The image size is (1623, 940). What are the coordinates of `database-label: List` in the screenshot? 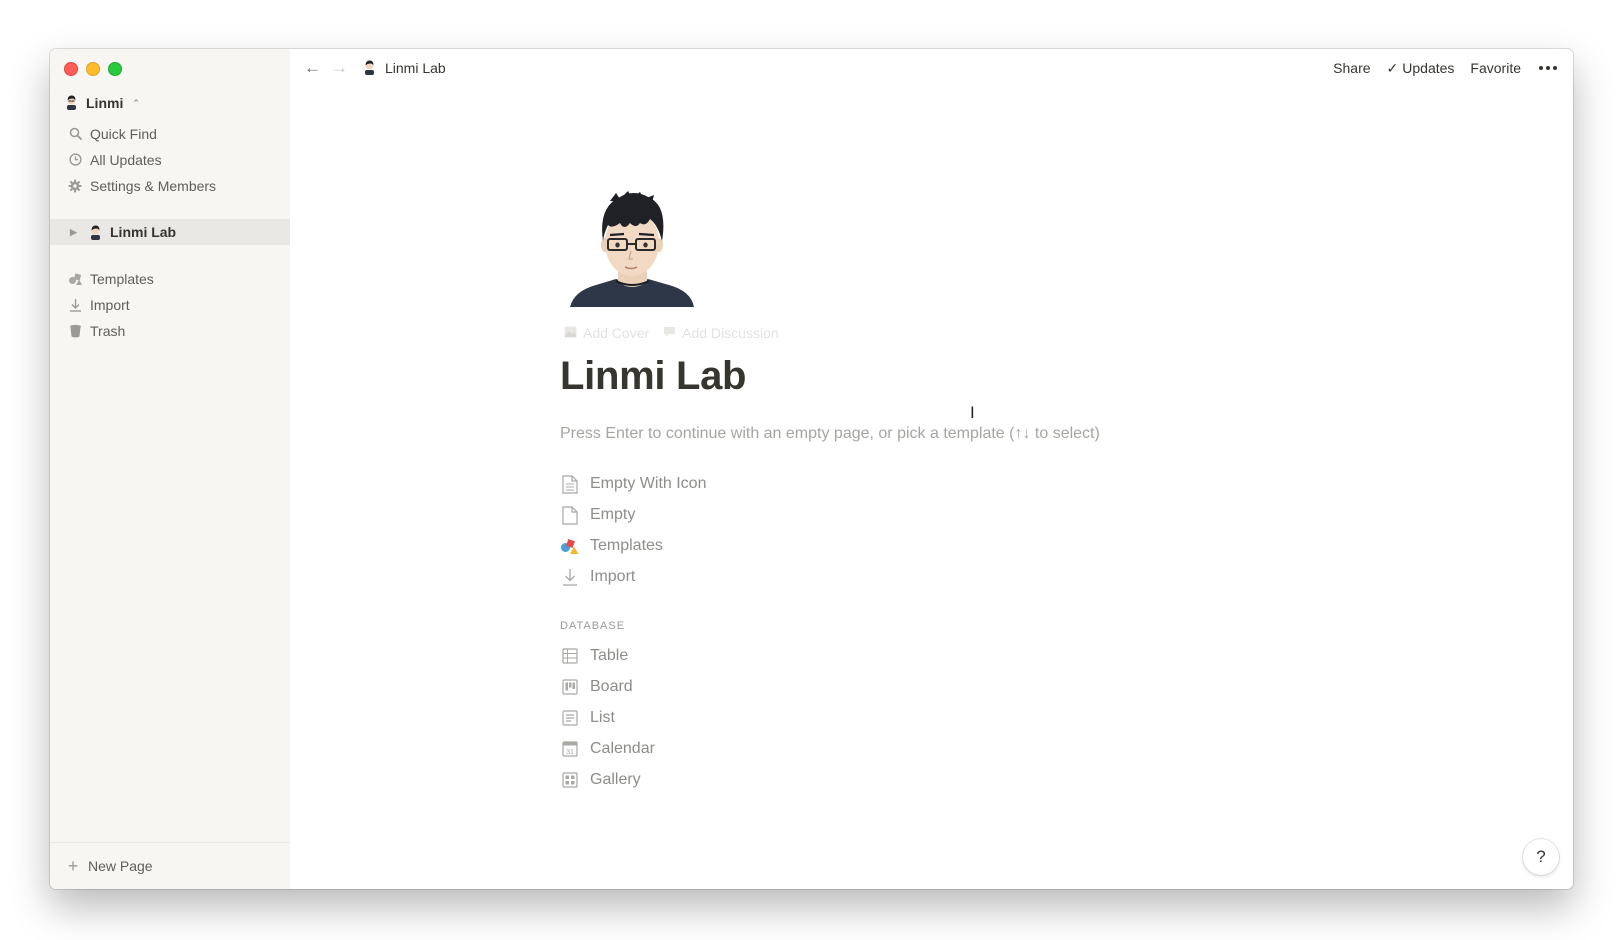 It's located at (602, 717).